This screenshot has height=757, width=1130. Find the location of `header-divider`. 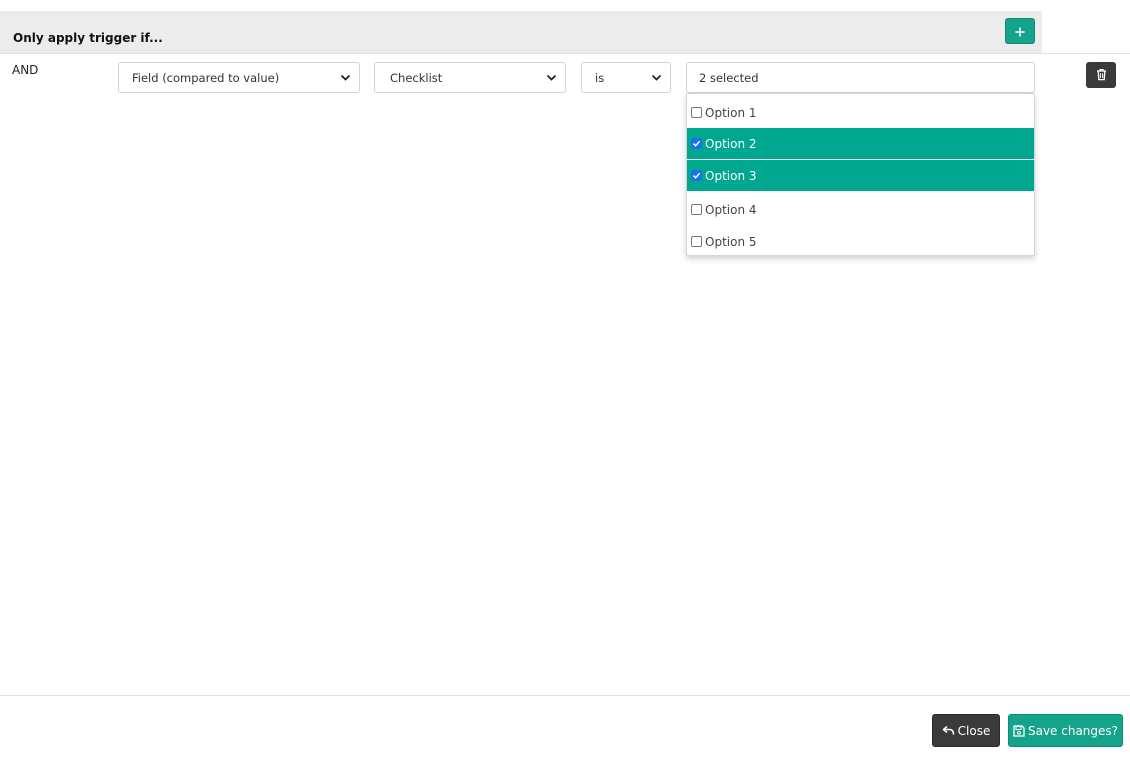

header-divider is located at coordinates (565, 53).